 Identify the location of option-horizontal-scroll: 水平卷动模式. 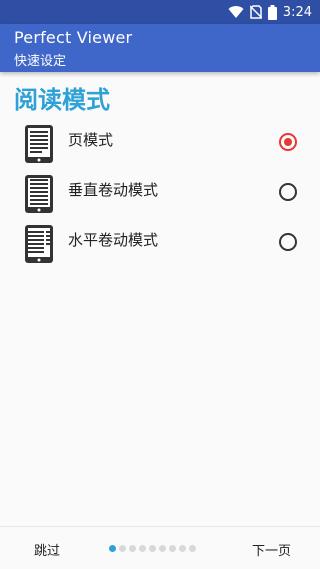
(160, 246).